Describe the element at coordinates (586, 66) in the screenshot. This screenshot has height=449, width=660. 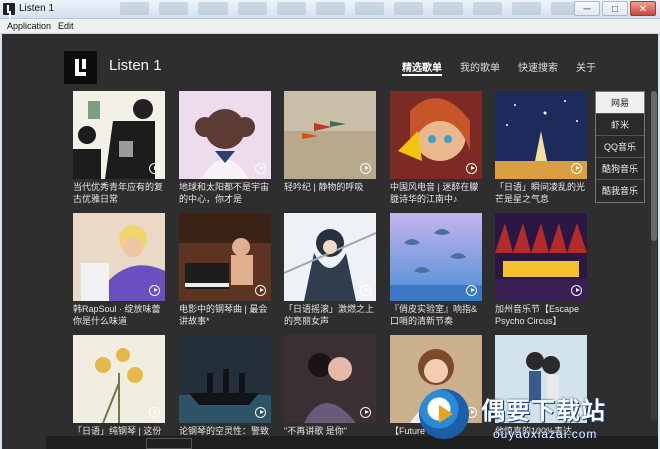
I see `tab-about: 关于` at that location.